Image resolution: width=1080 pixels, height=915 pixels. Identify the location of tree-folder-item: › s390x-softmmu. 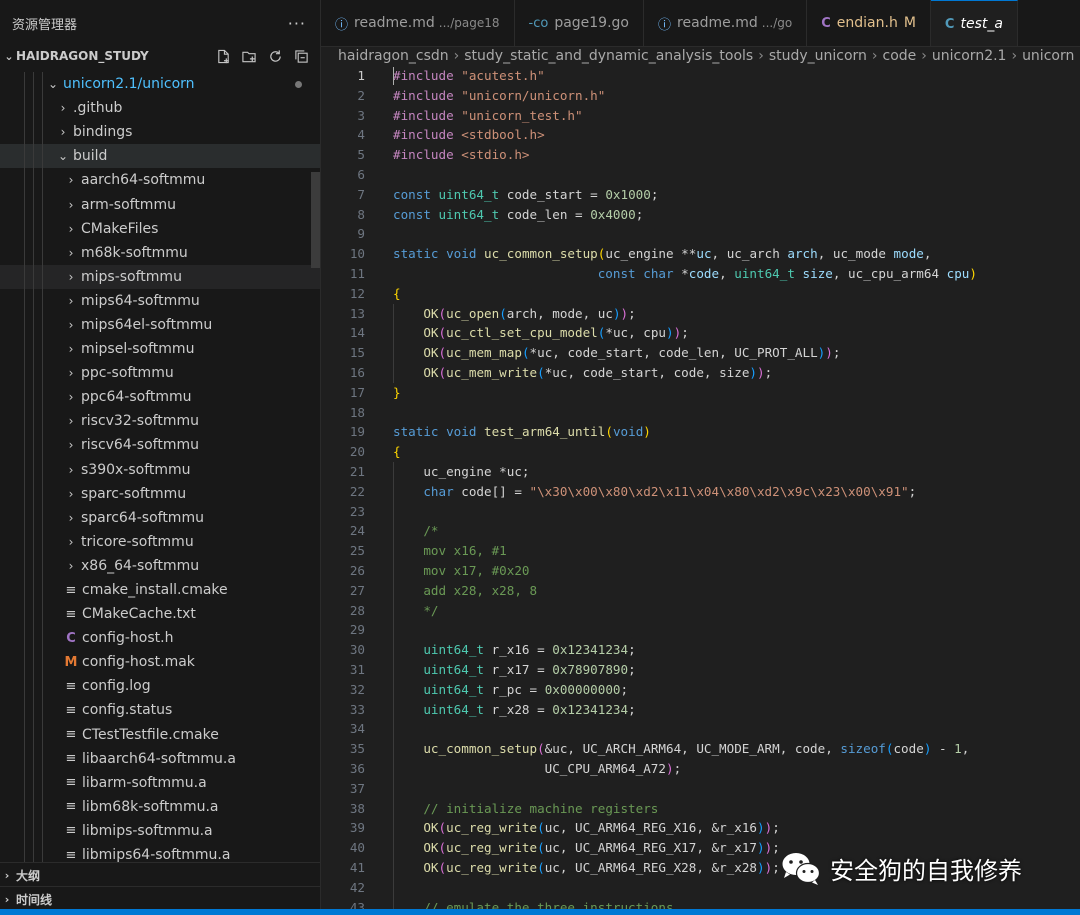
(160, 469).